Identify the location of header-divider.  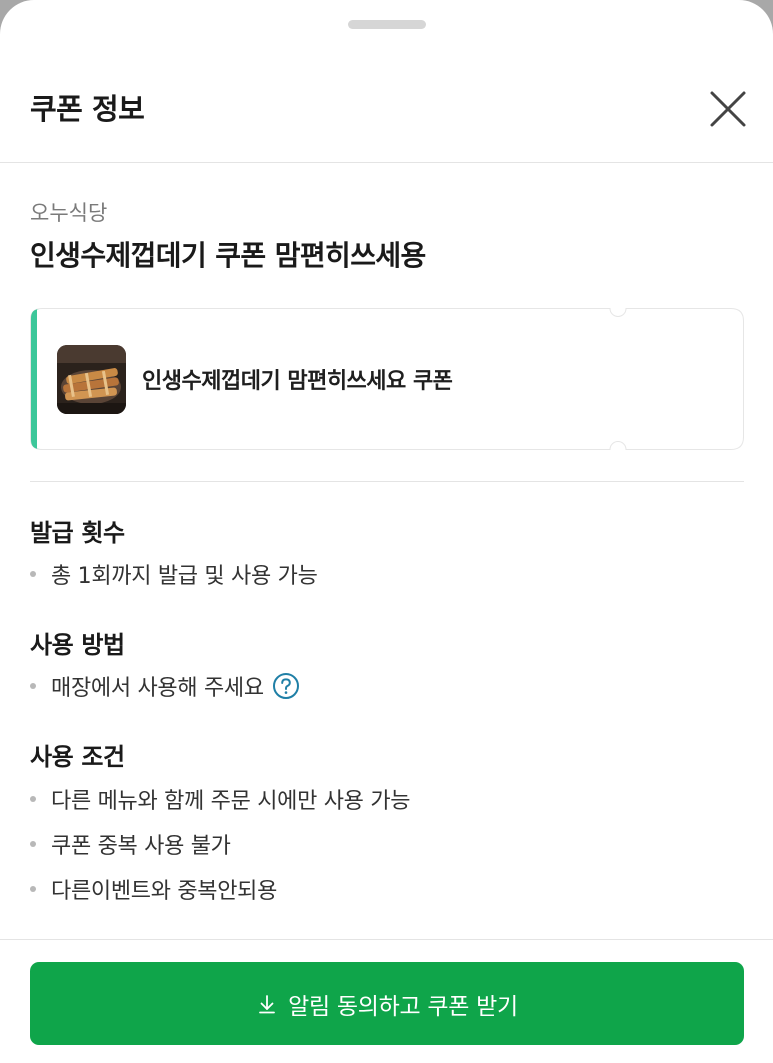
(386, 162).